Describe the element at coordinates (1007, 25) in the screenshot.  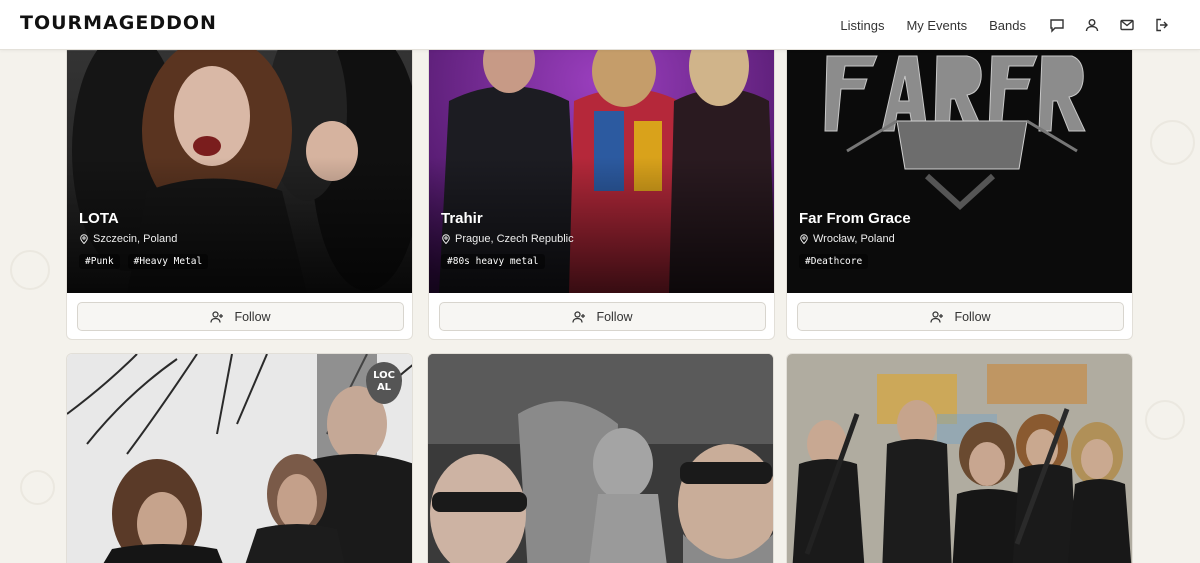
I see `nav-bands: Bands` at that location.